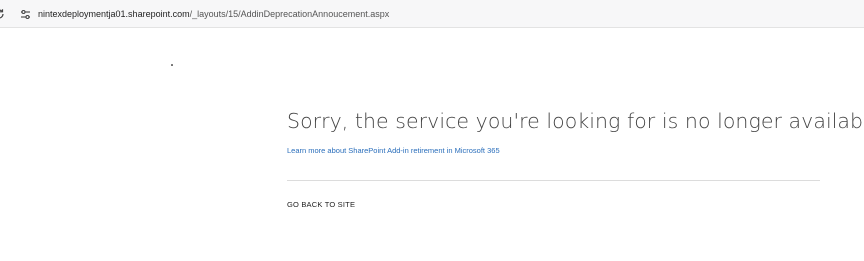  What do you see at coordinates (321, 205) in the screenshot?
I see `go-back-to-site-link: GO BACK TO SITE` at bounding box center [321, 205].